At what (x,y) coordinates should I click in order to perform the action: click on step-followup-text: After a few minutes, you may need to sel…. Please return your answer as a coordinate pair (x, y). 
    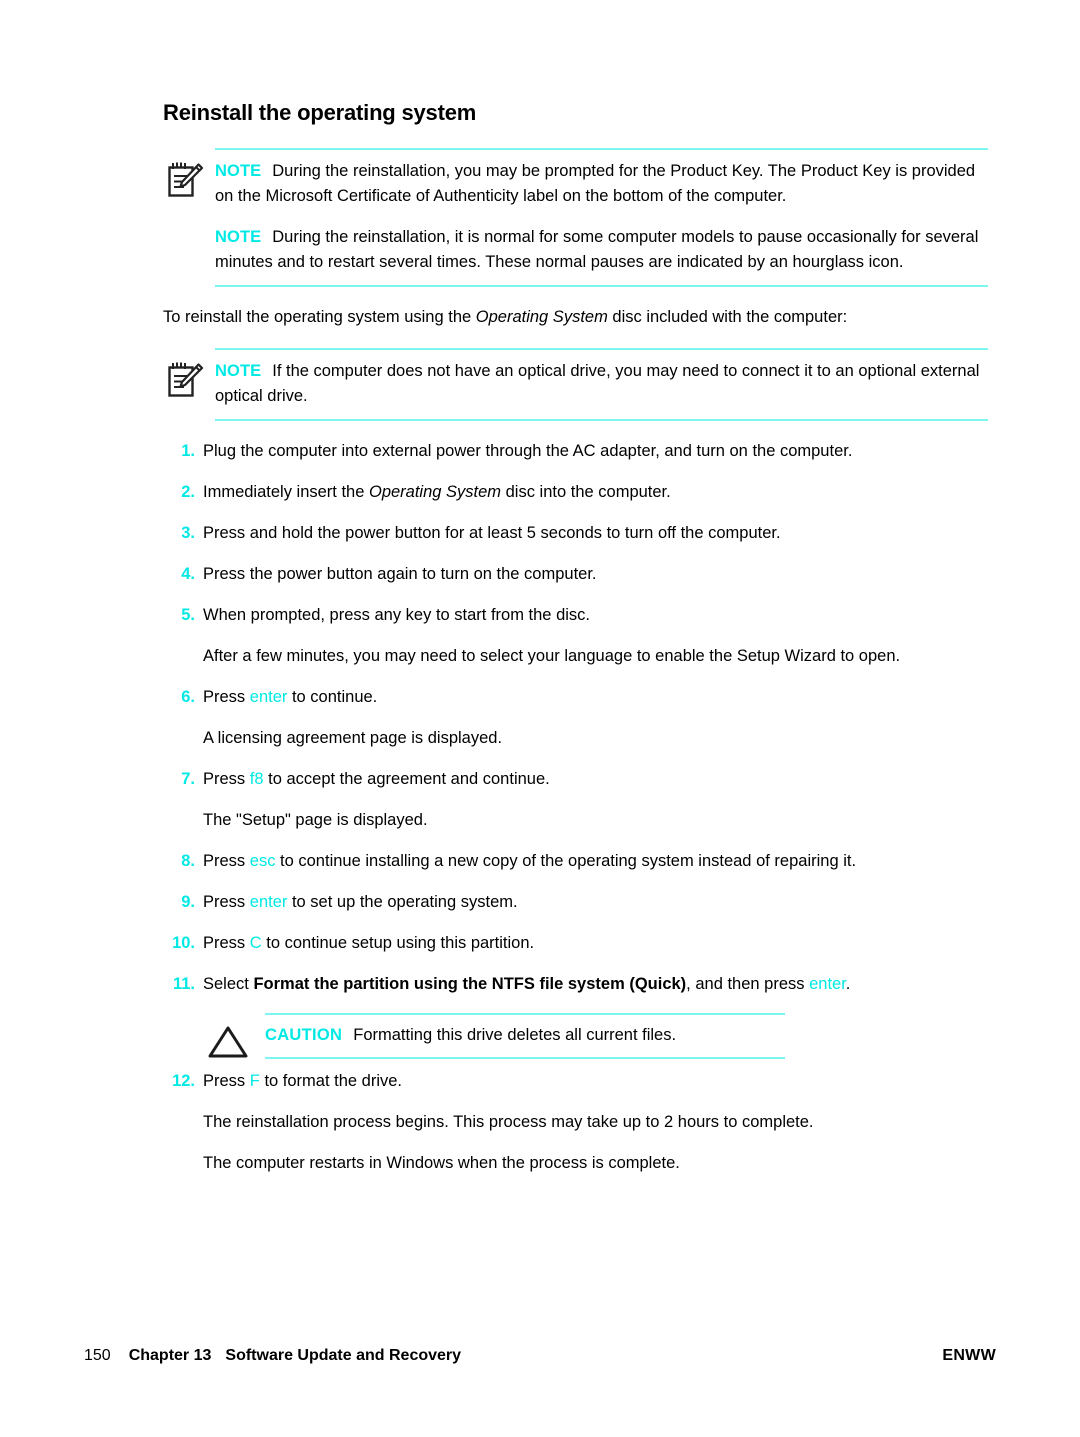
    Looking at the image, I should click on (552, 656).